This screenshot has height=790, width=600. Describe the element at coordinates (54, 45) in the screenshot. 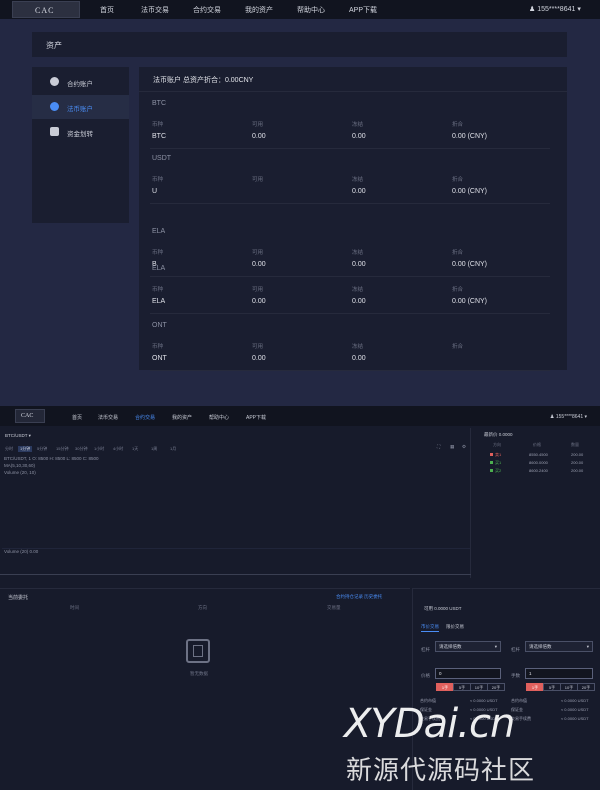

I see `page-title: 资产` at that location.